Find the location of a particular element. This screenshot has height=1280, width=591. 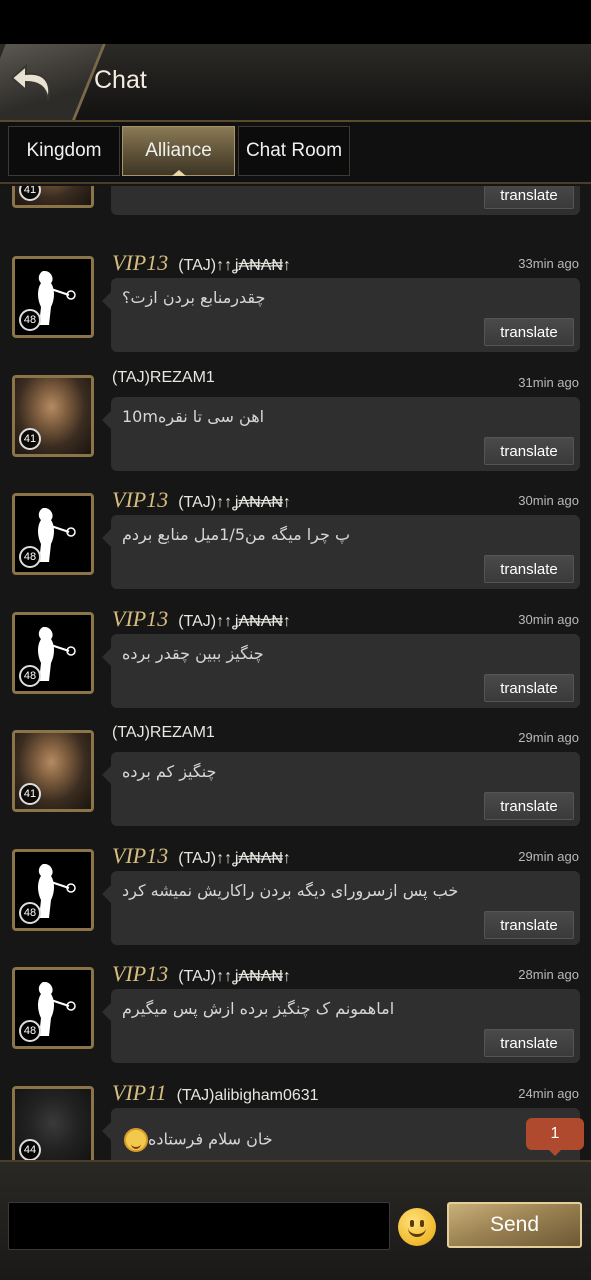

tab-kingdom: Kingdom is located at coordinates (64, 151).